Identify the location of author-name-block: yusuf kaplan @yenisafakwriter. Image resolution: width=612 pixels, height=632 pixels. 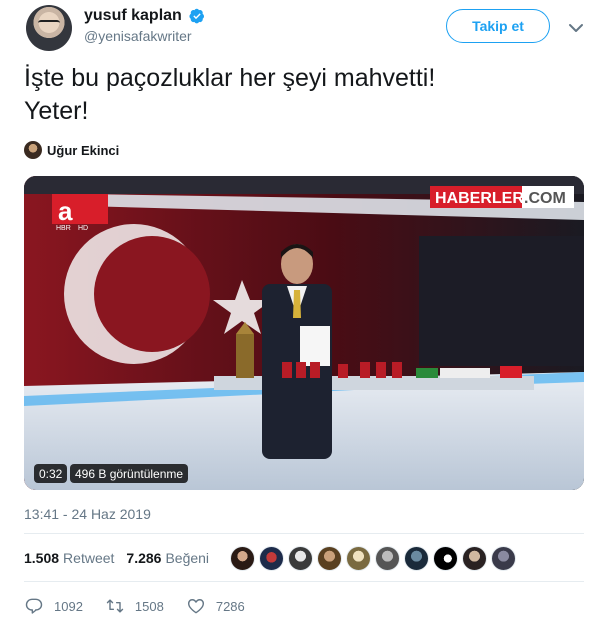
(144, 25).